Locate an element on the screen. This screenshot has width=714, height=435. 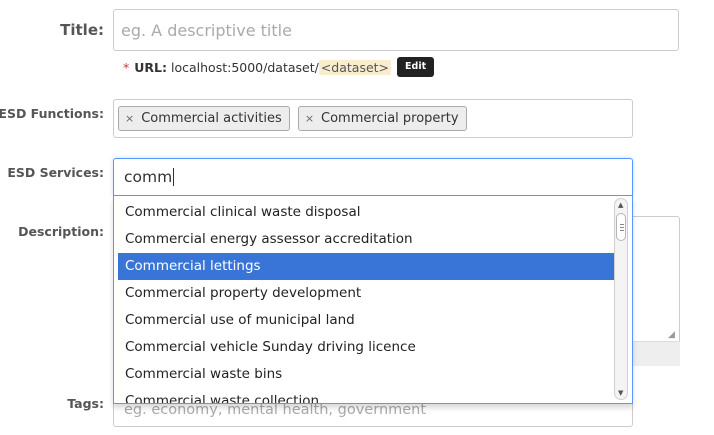
required-marker: * is located at coordinates (126, 67).